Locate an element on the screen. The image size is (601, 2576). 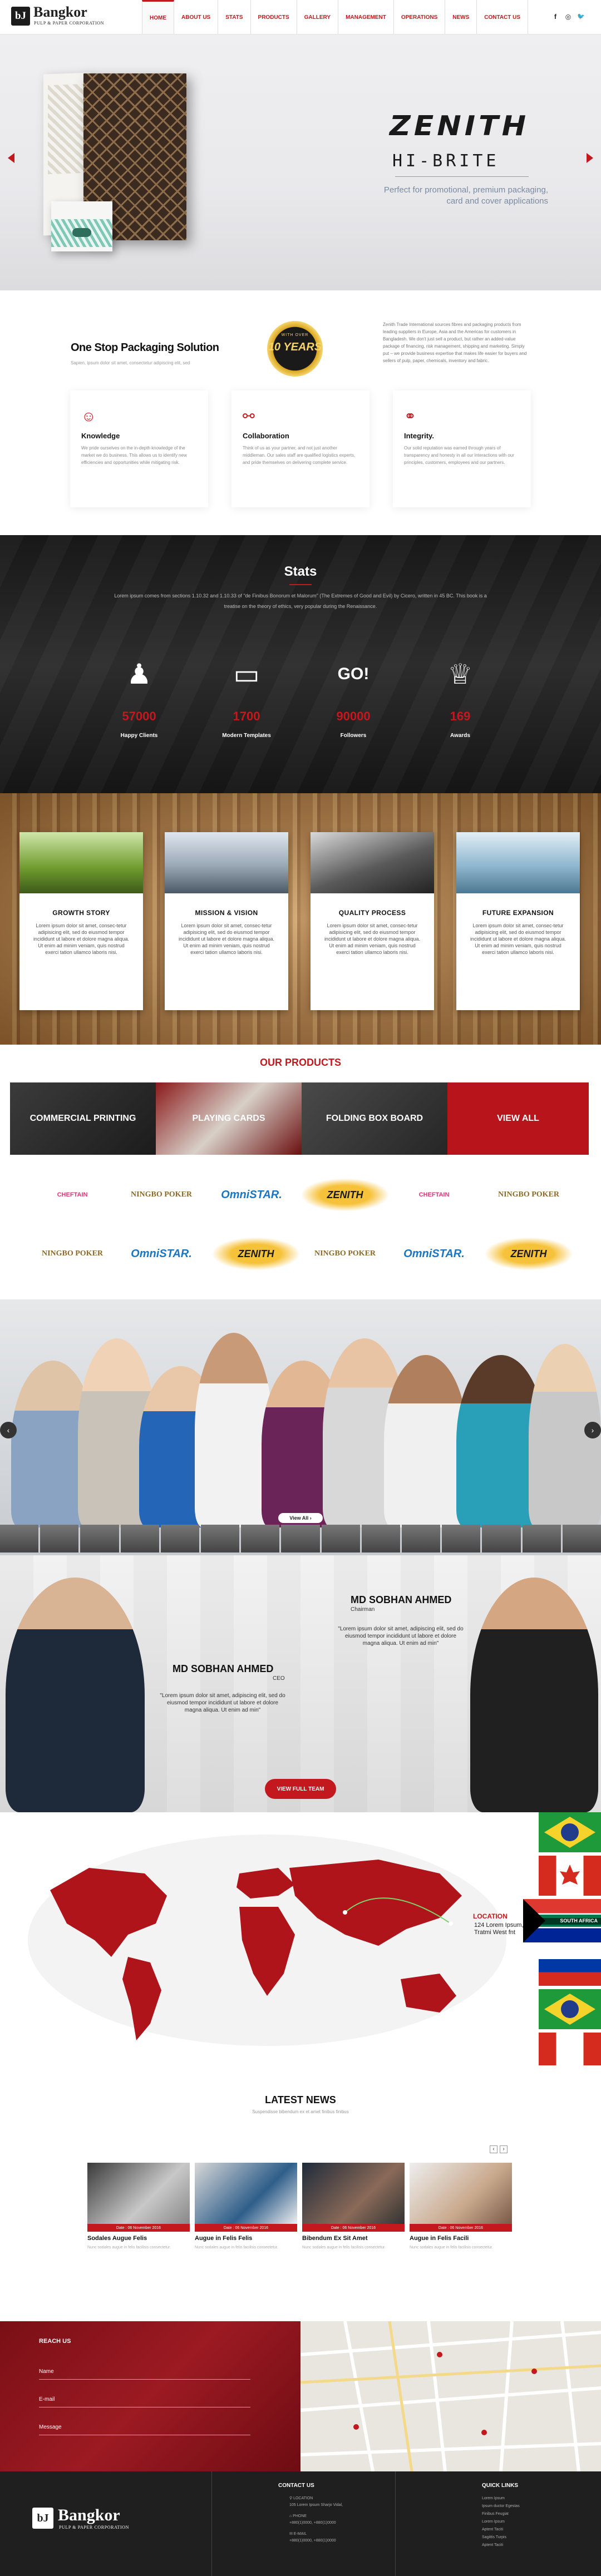
email-field: E-mail is located at coordinates (144, 2402).